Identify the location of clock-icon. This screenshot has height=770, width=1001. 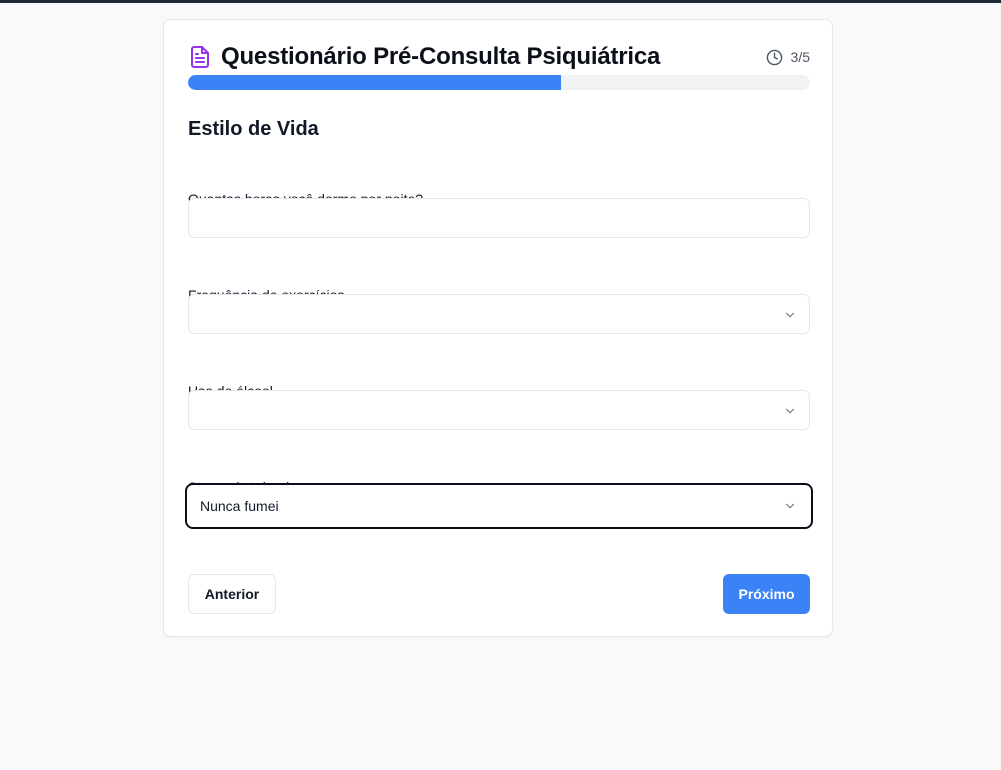
(774, 57).